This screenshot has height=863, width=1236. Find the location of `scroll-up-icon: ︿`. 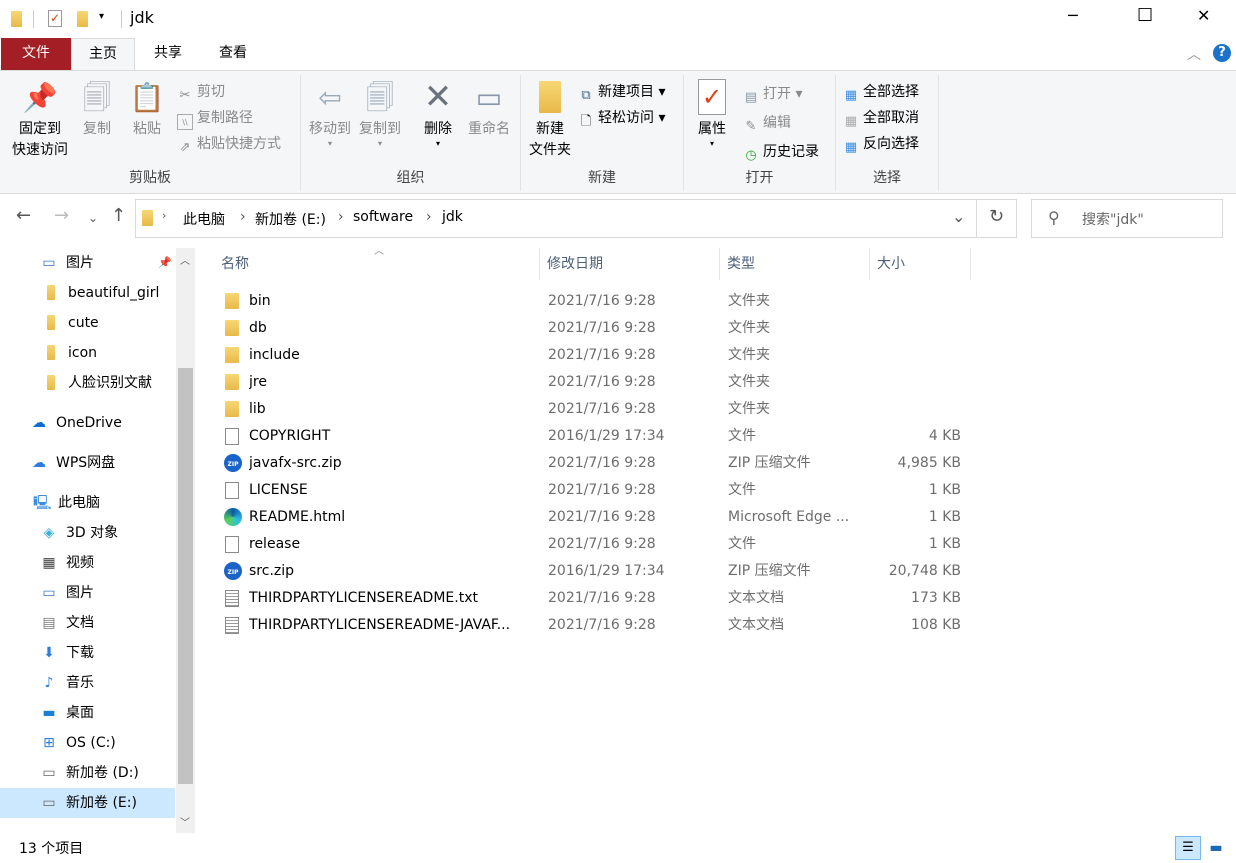

scroll-up-icon: ︿ is located at coordinates (185, 259).